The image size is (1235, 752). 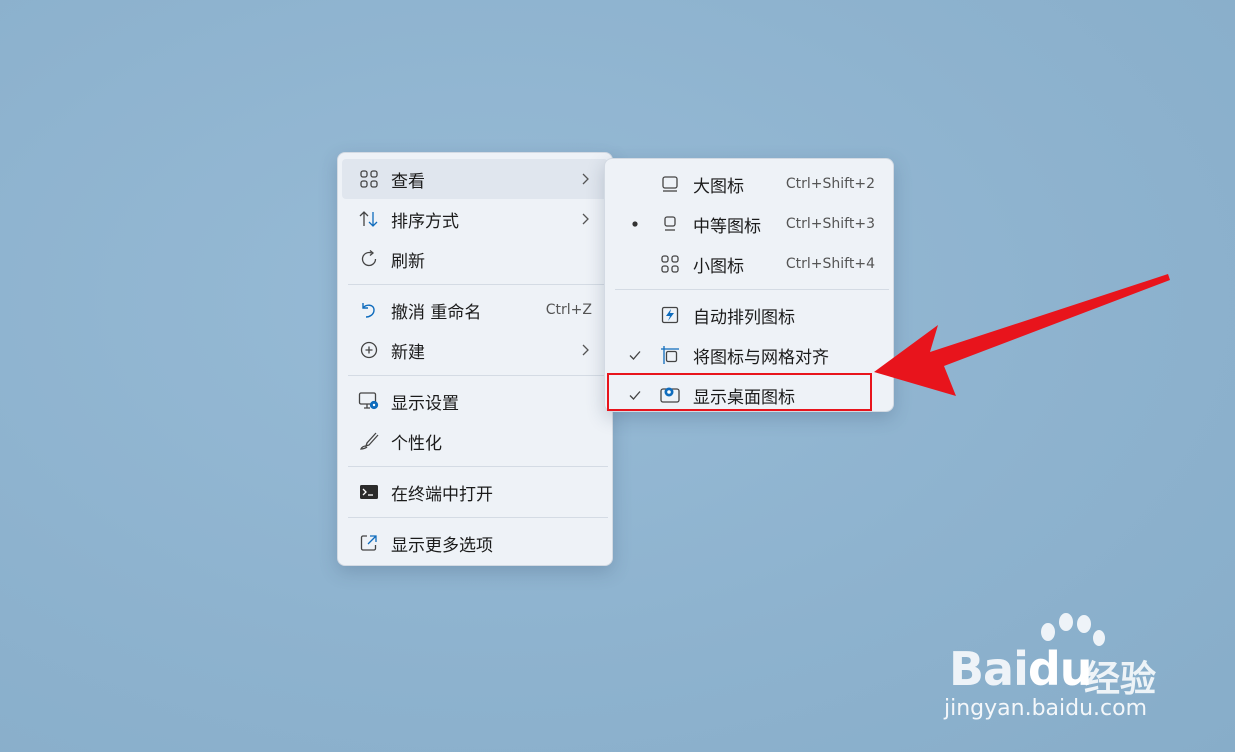 What do you see at coordinates (369, 350) in the screenshot?
I see `new-plus-icon` at bounding box center [369, 350].